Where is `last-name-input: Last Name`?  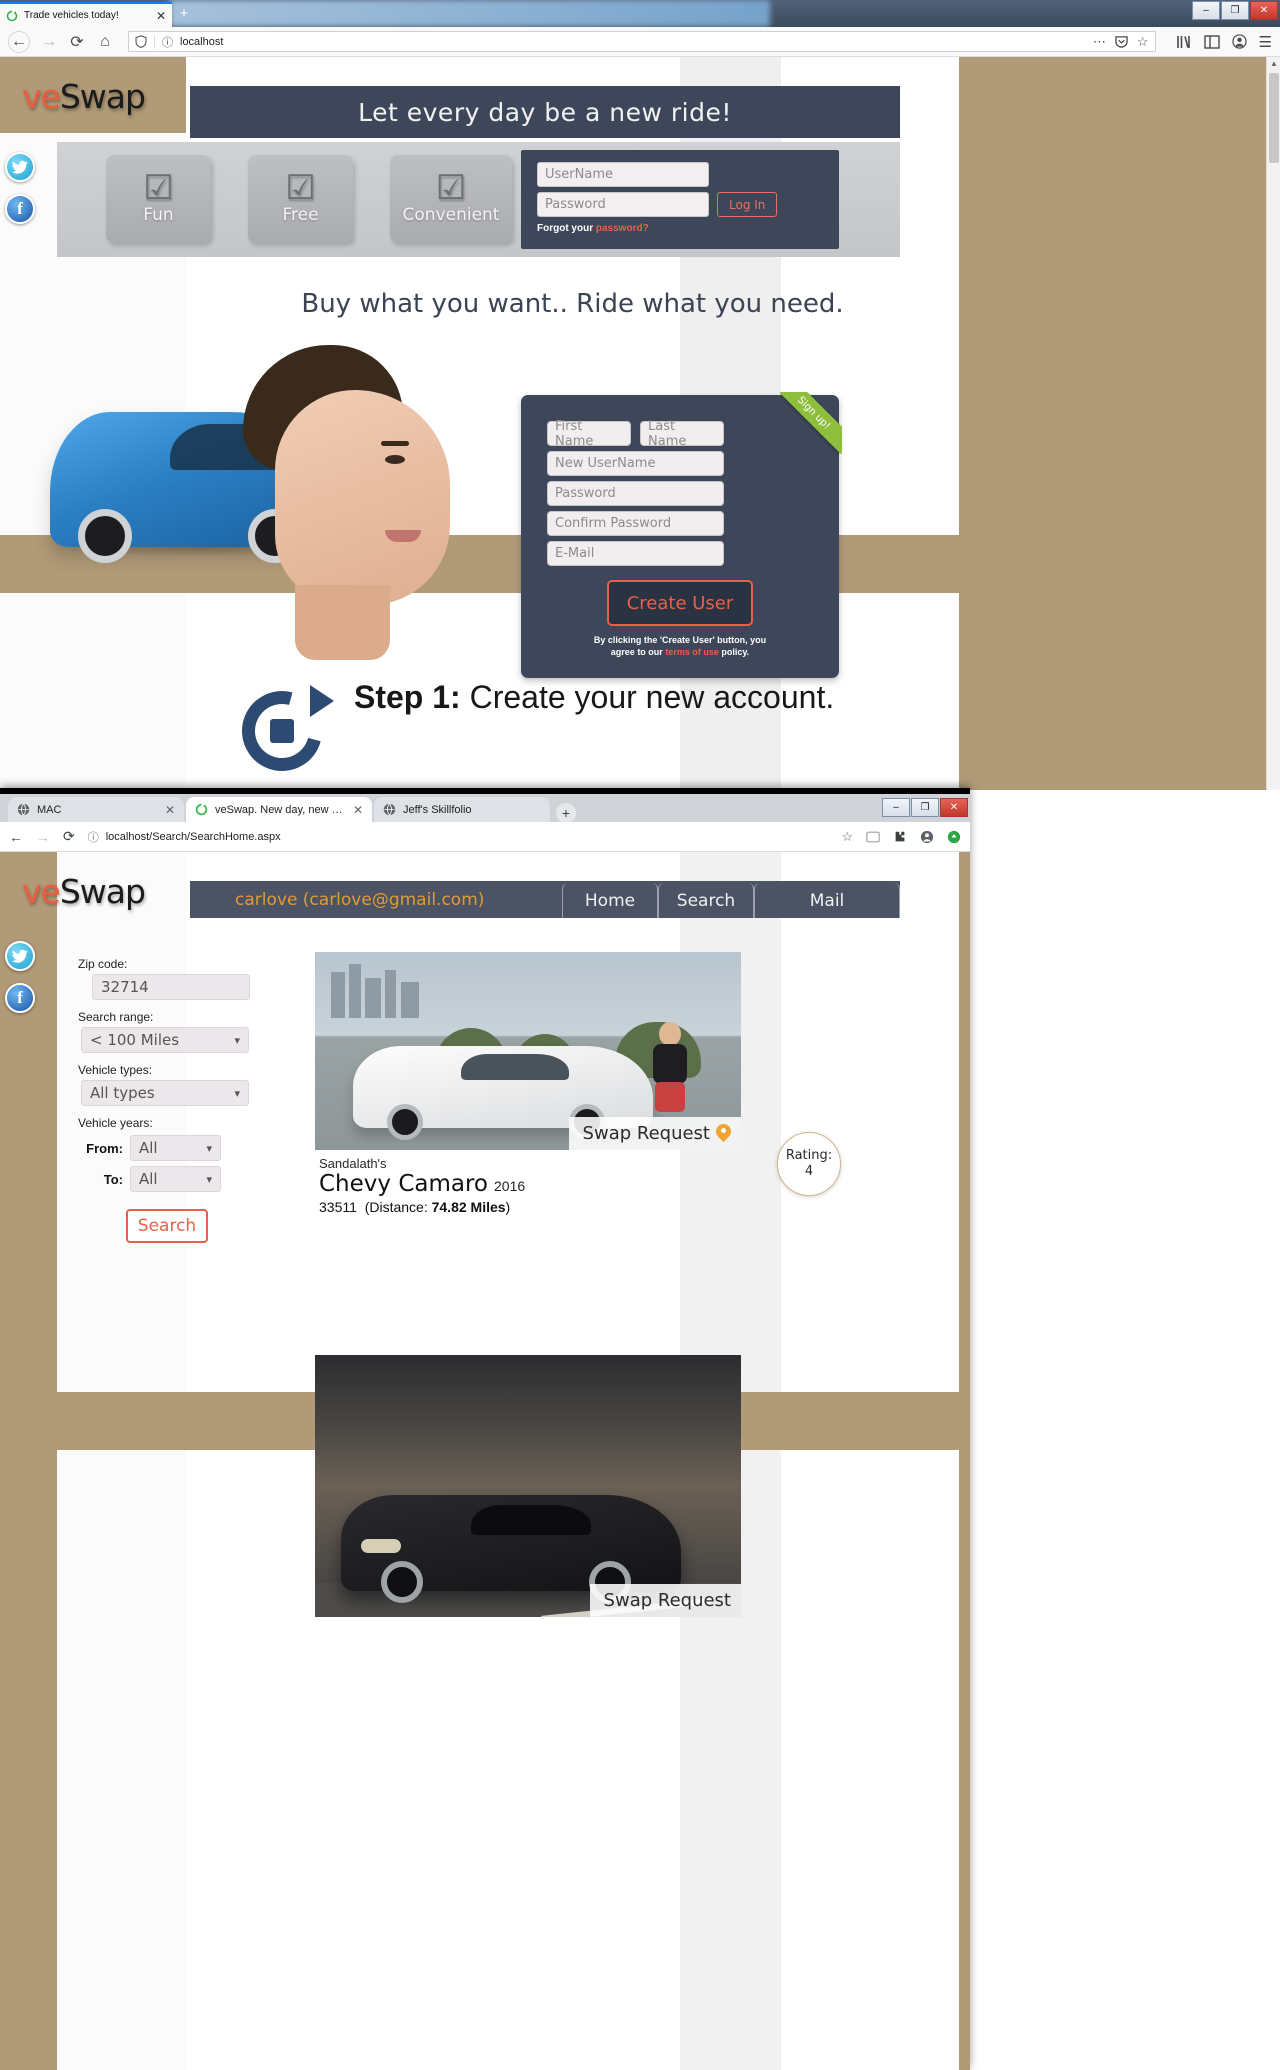 last-name-input: Last Name is located at coordinates (682, 434).